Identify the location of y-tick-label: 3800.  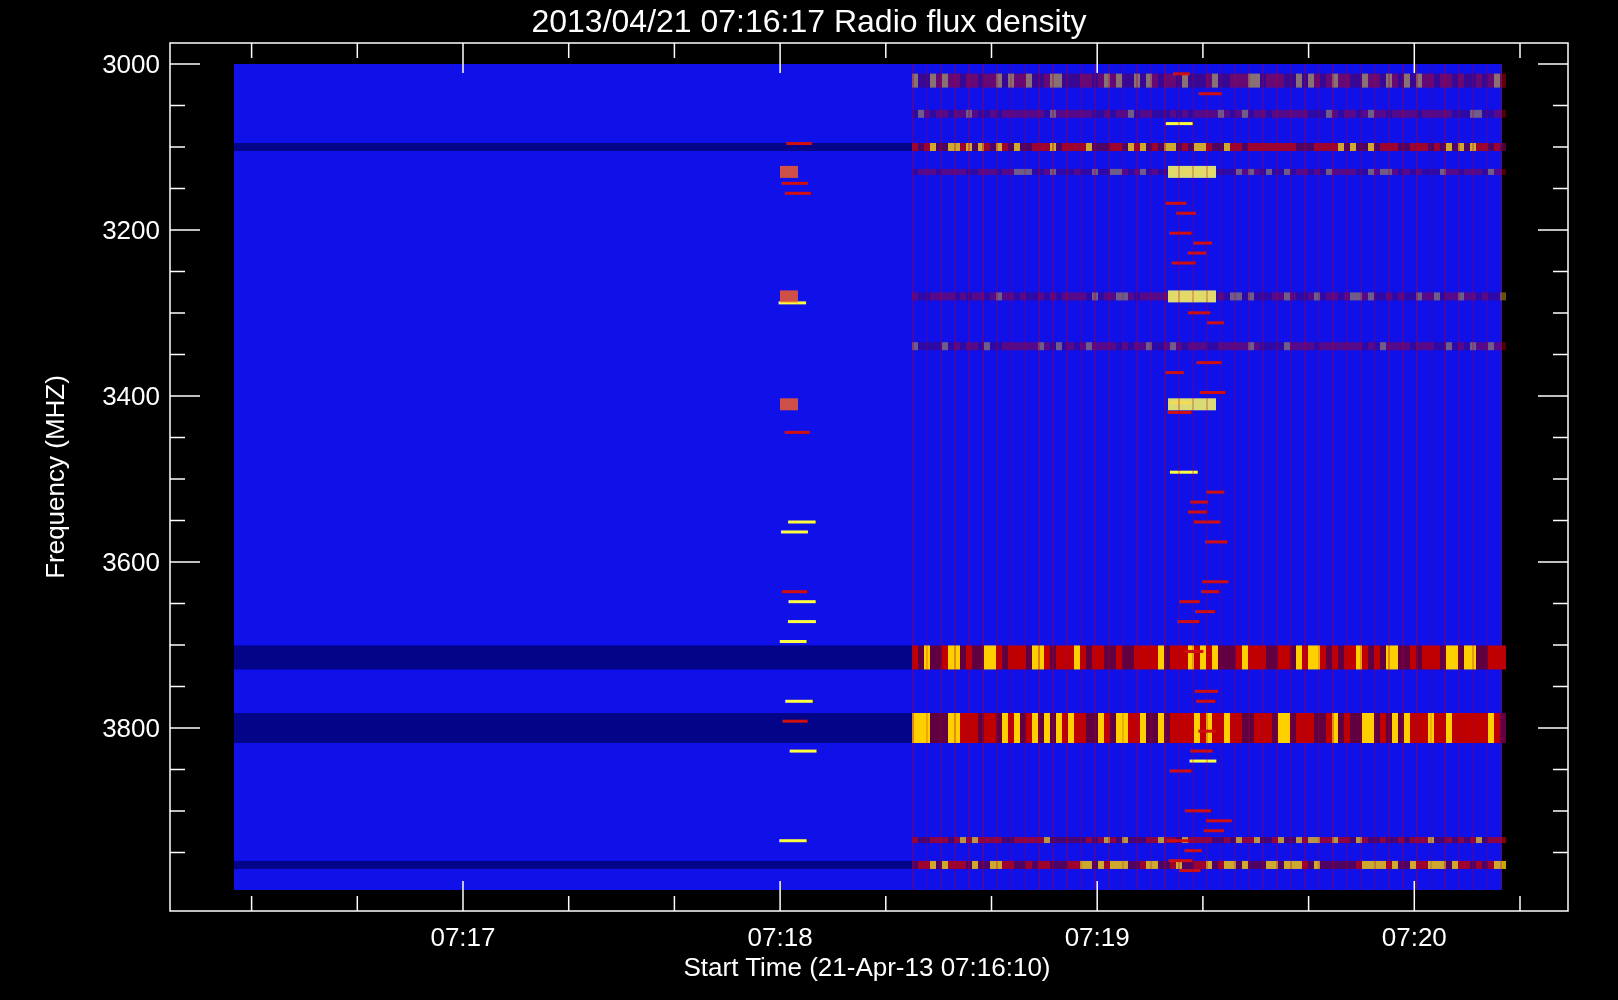
(131, 728).